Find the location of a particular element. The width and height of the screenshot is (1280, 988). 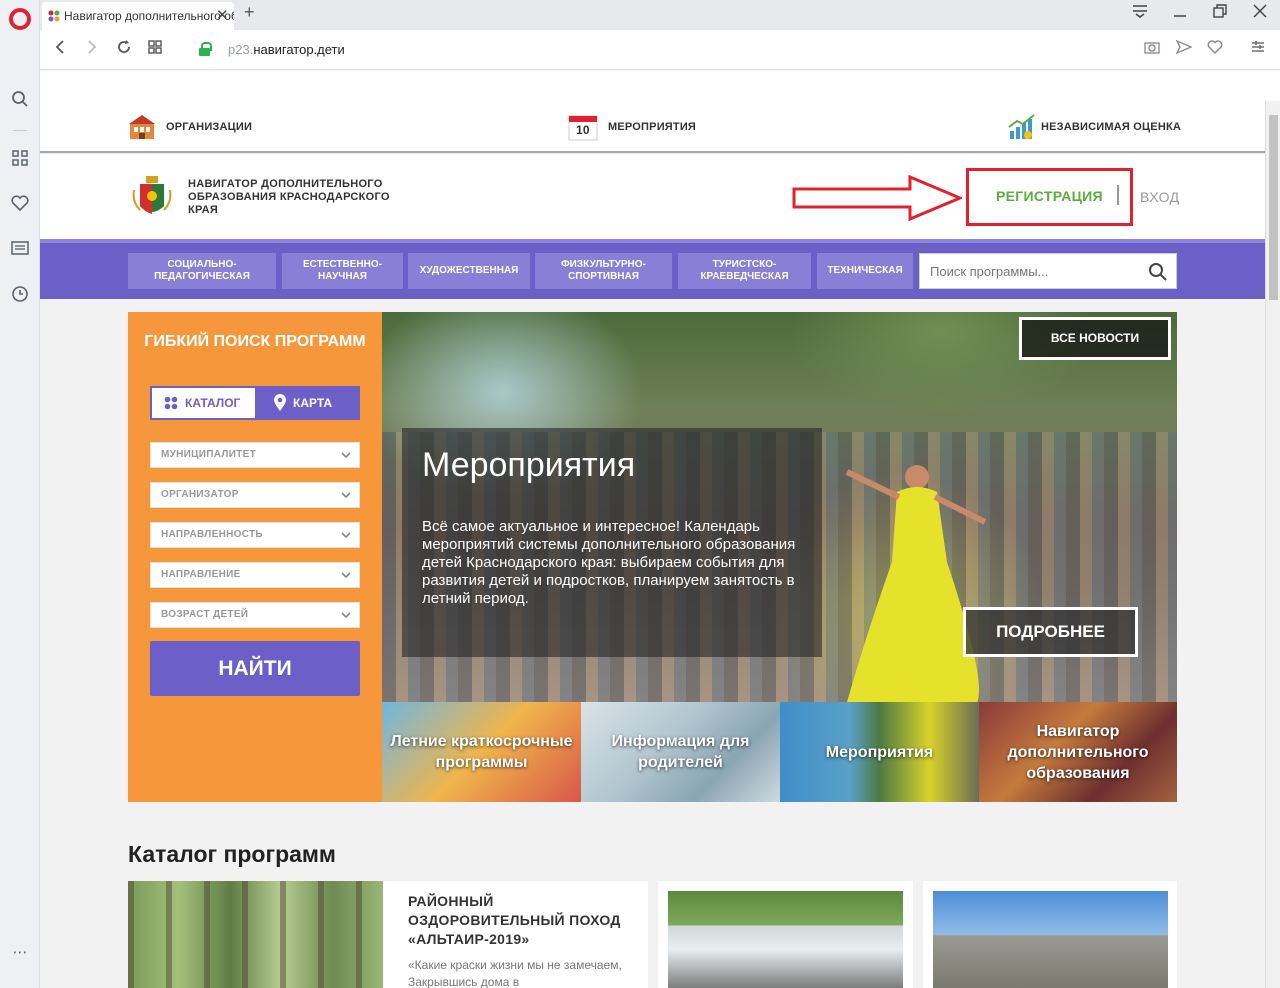

speed-dial-icon is located at coordinates (20, 160).